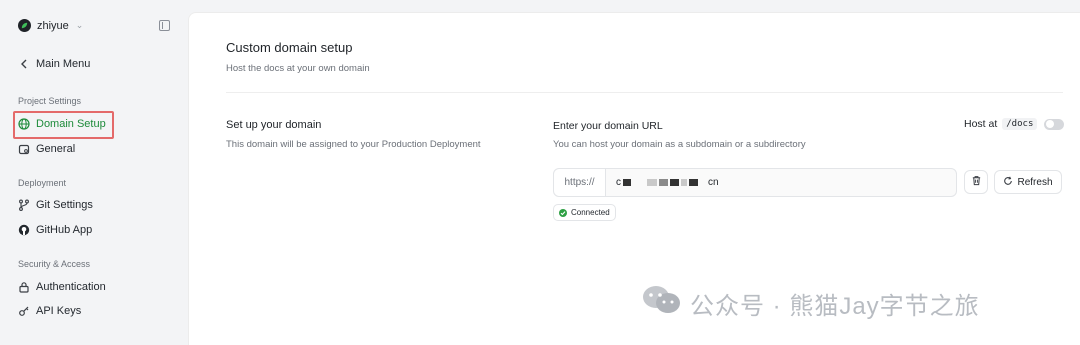 This screenshot has width=1080, height=345. What do you see at coordinates (50, 101) in the screenshot?
I see `section-label-project-settings: Project Settings` at bounding box center [50, 101].